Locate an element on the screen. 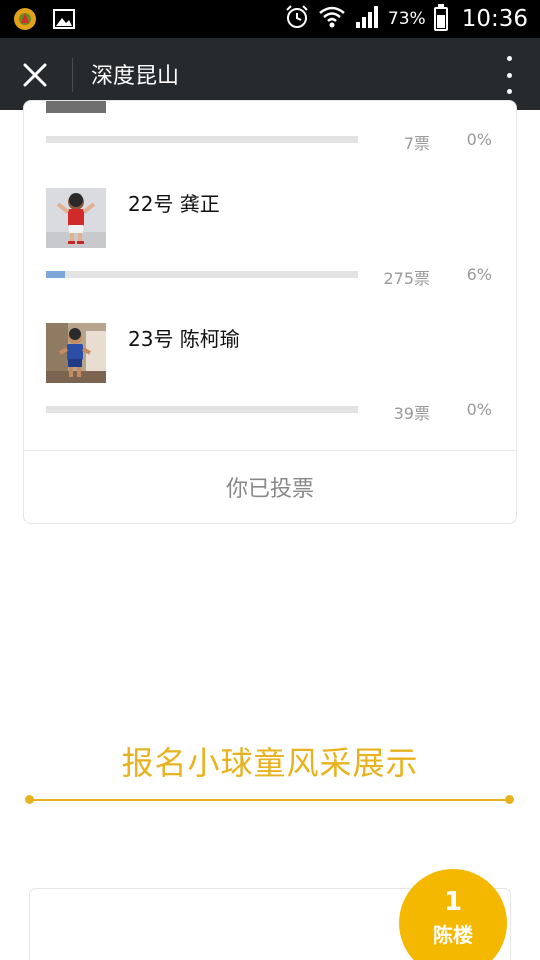 Image resolution: width=540 pixels, height=960 pixels. vote-count: 7票 is located at coordinates (416, 143).